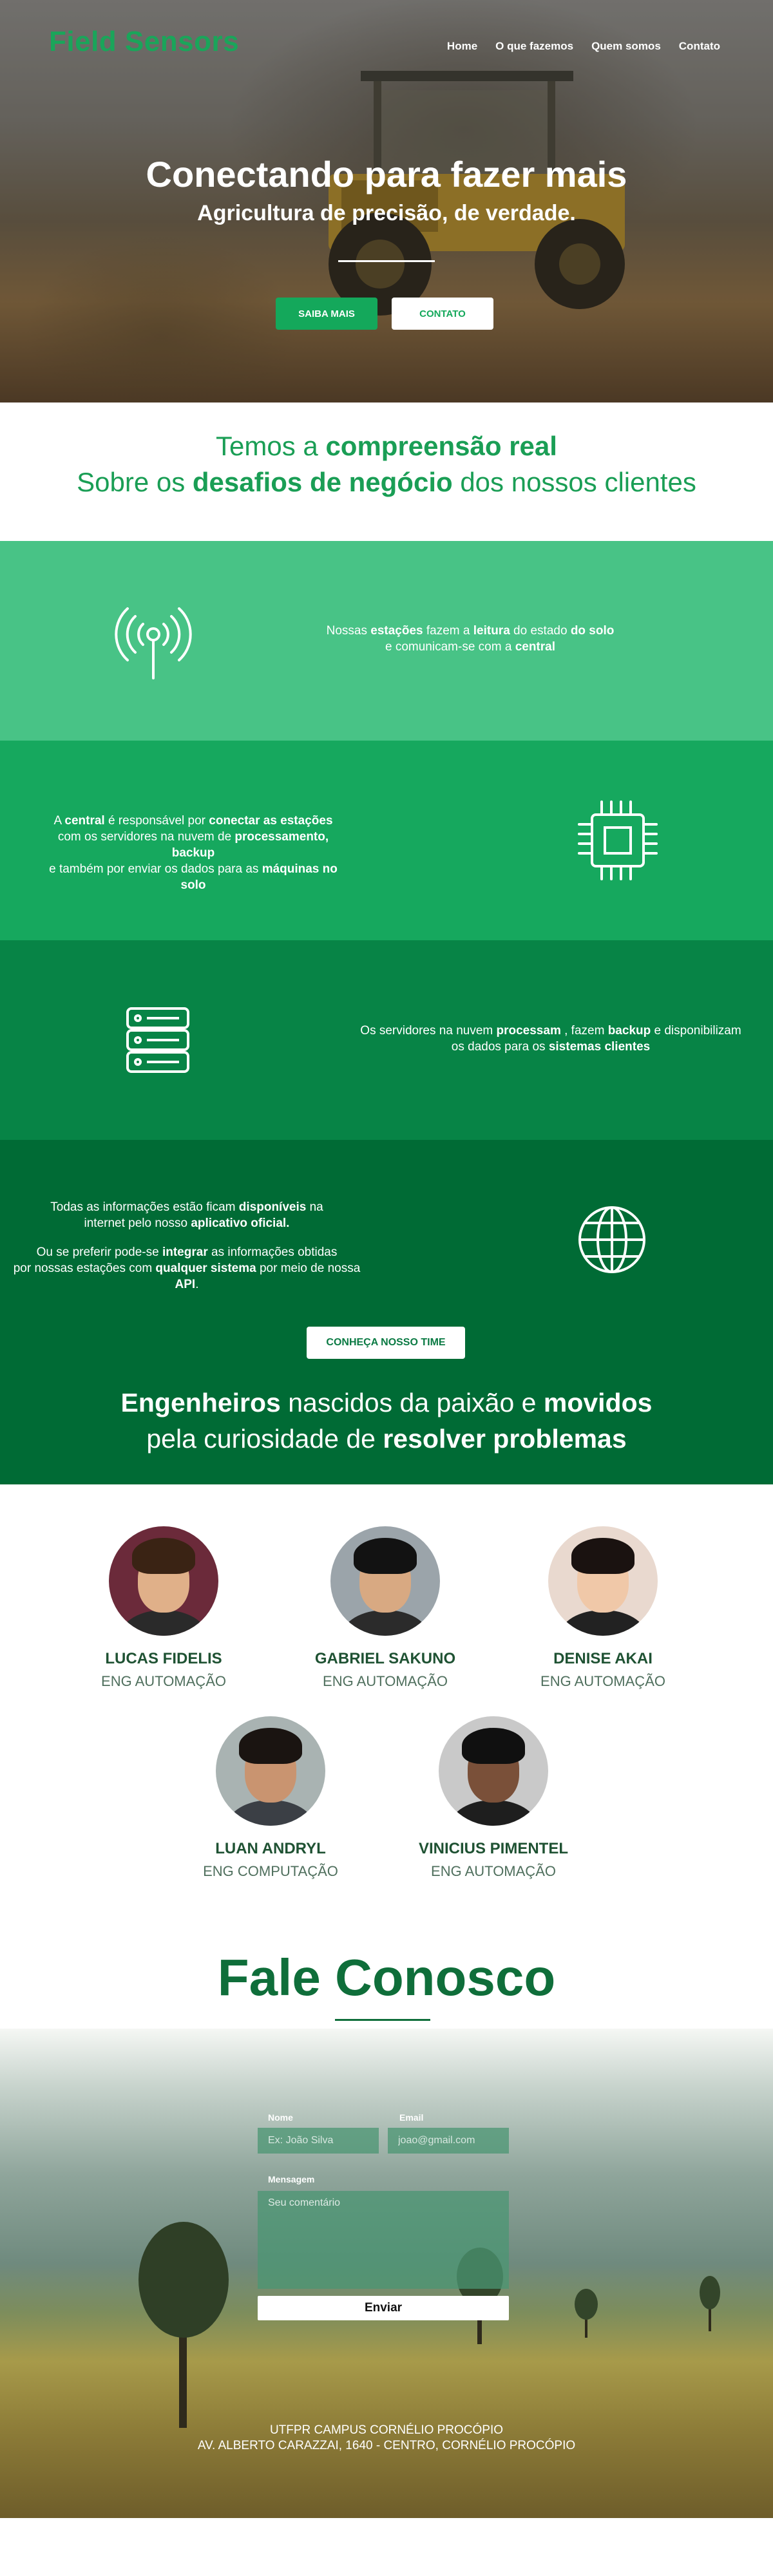  Describe the element at coordinates (386, 261) in the screenshot. I see `hero-divider` at that location.